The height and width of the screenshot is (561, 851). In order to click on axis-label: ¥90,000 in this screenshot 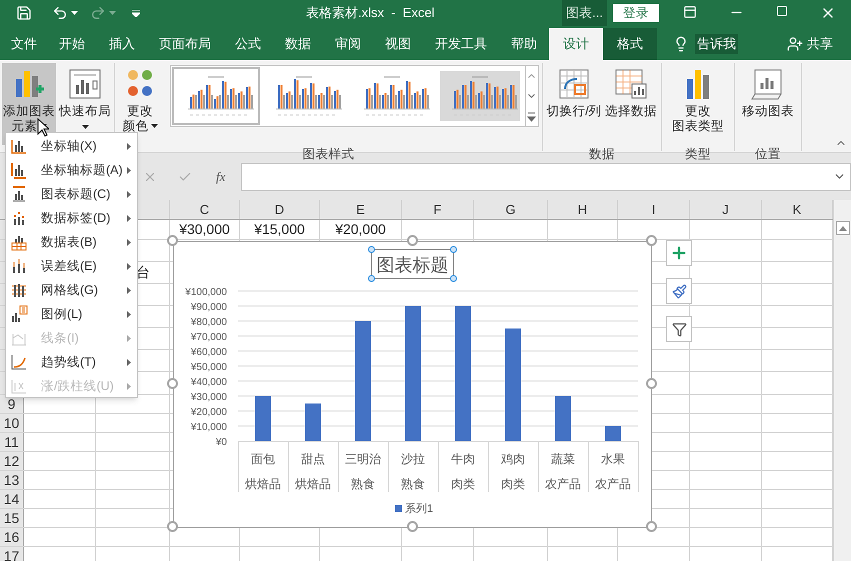, I will do `click(208, 307)`.